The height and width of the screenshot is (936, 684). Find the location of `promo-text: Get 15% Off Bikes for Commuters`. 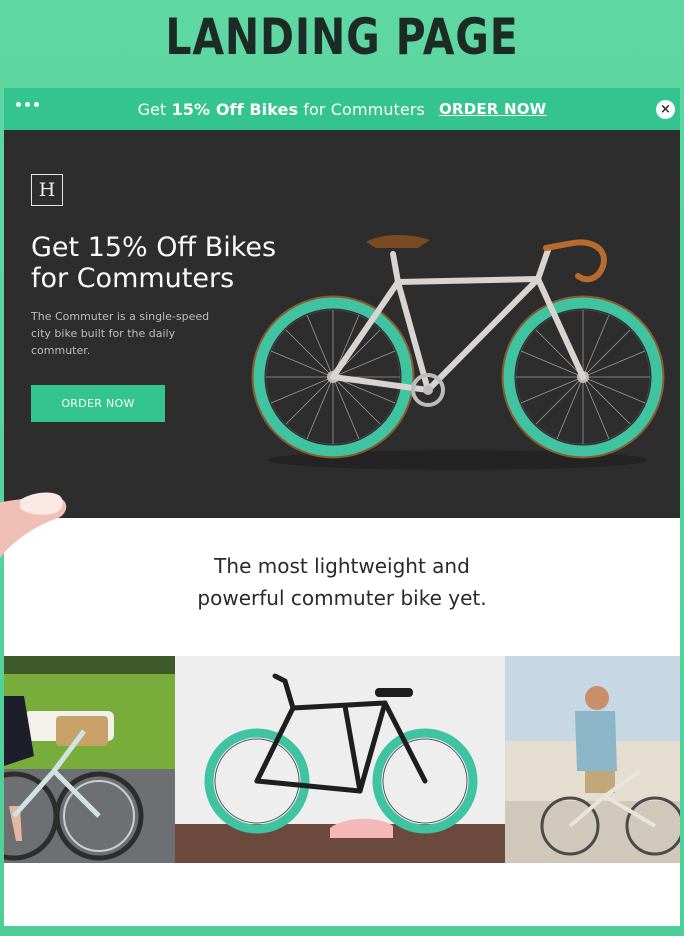

promo-text: Get 15% Off Bikes for Commuters is located at coordinates (281, 109).